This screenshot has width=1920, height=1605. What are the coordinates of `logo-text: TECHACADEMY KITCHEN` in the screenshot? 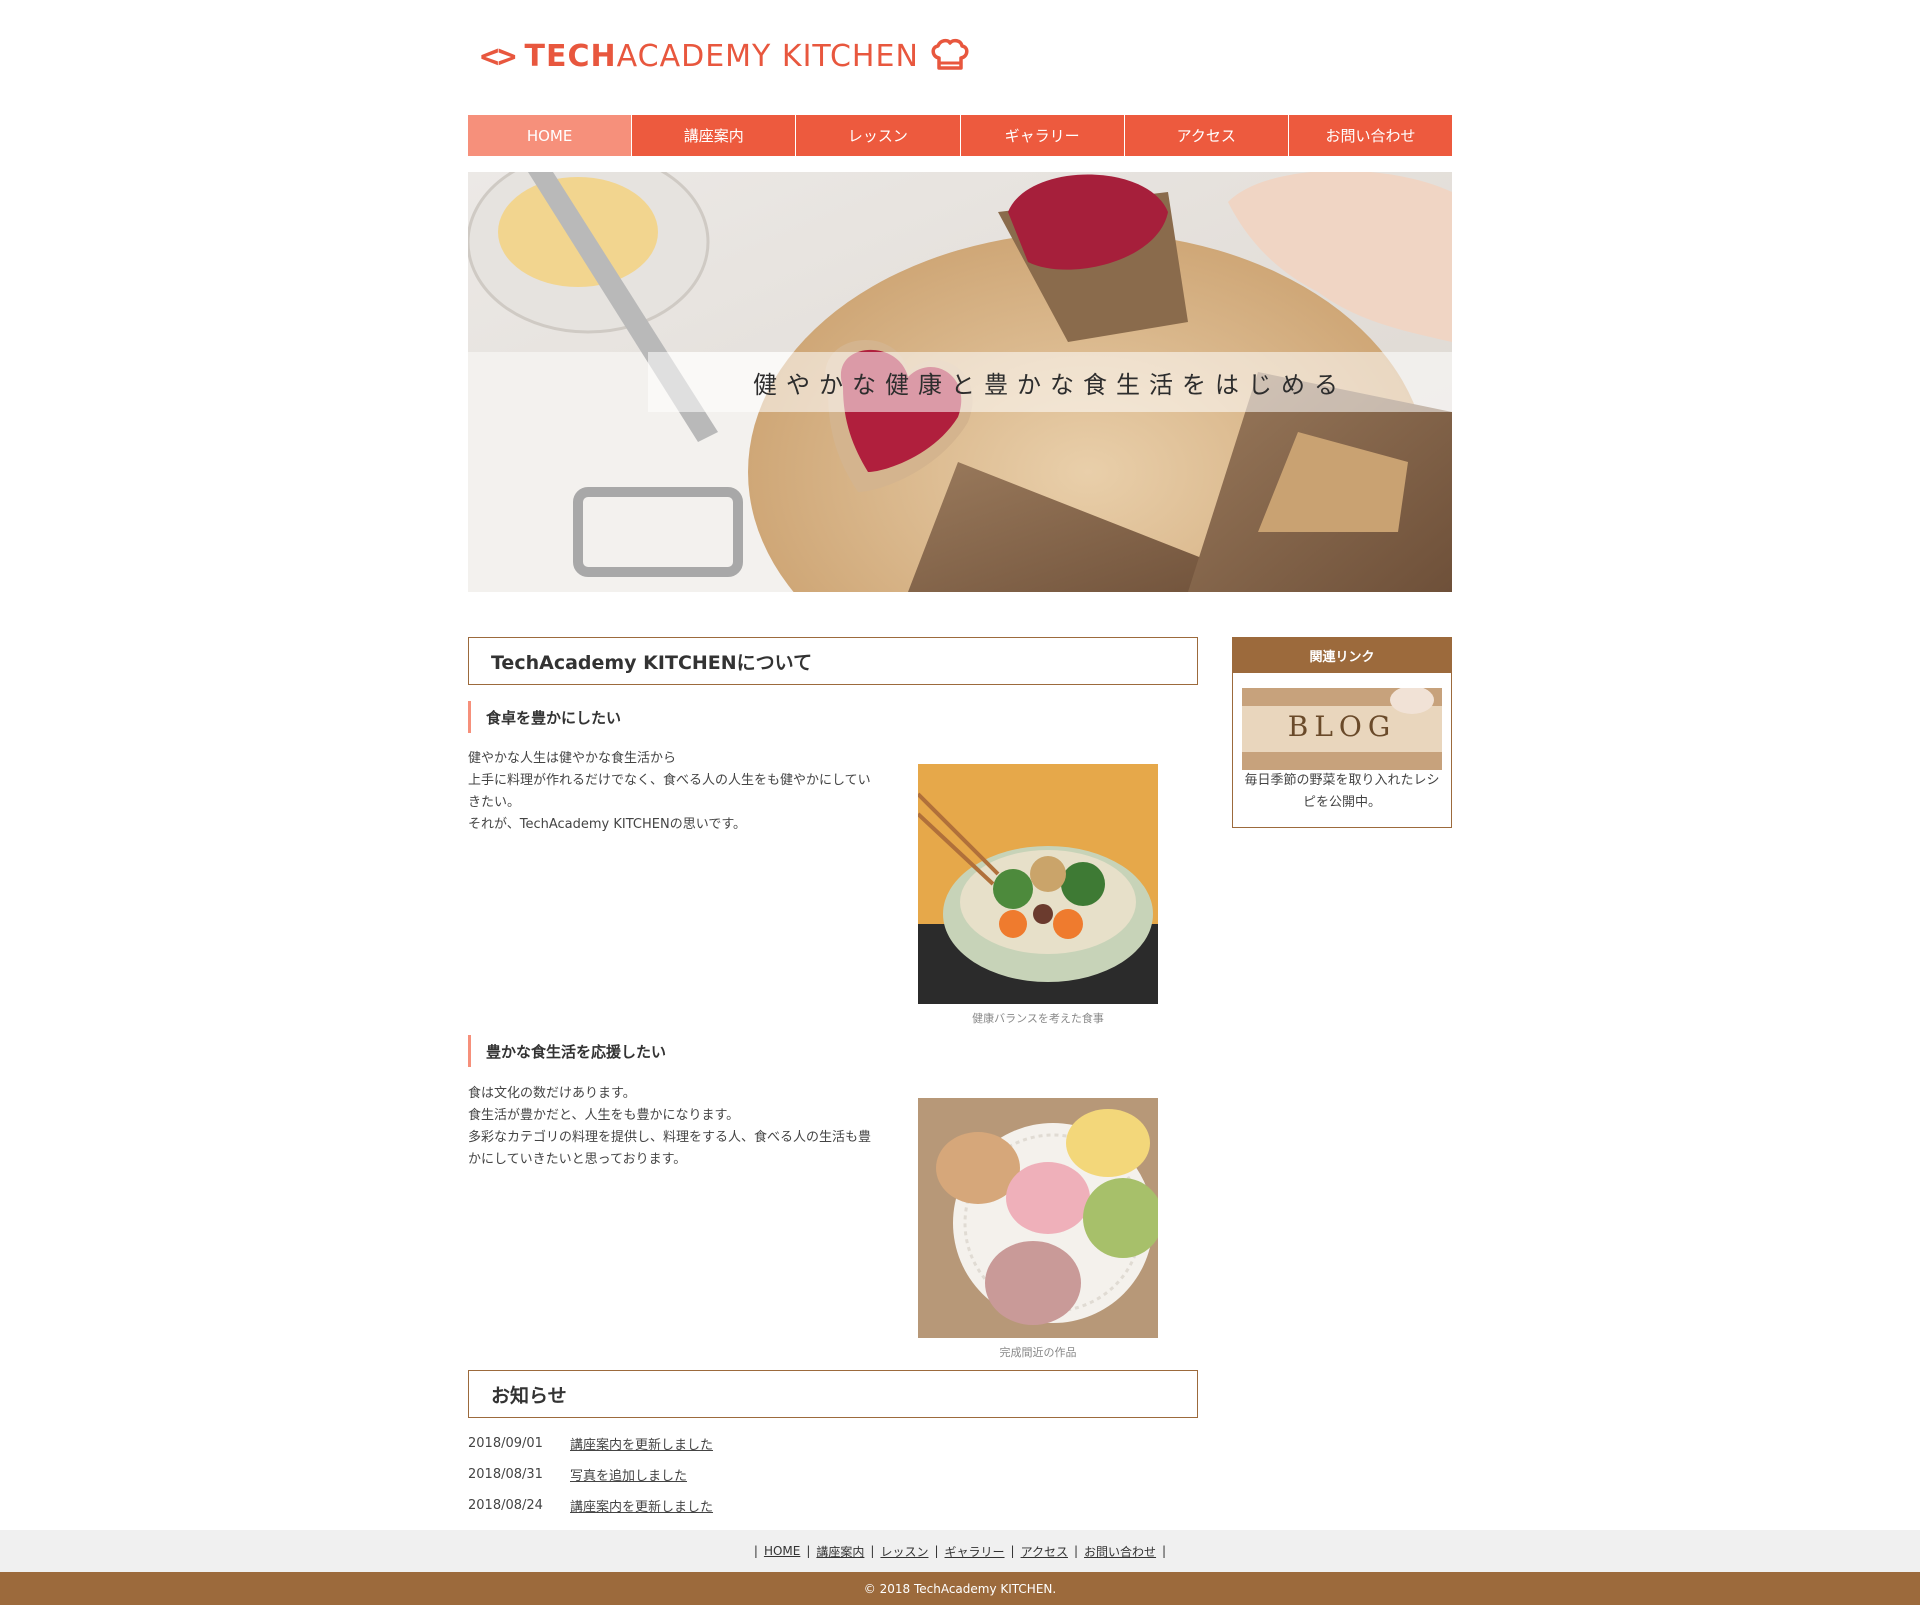 It's located at (722, 56).